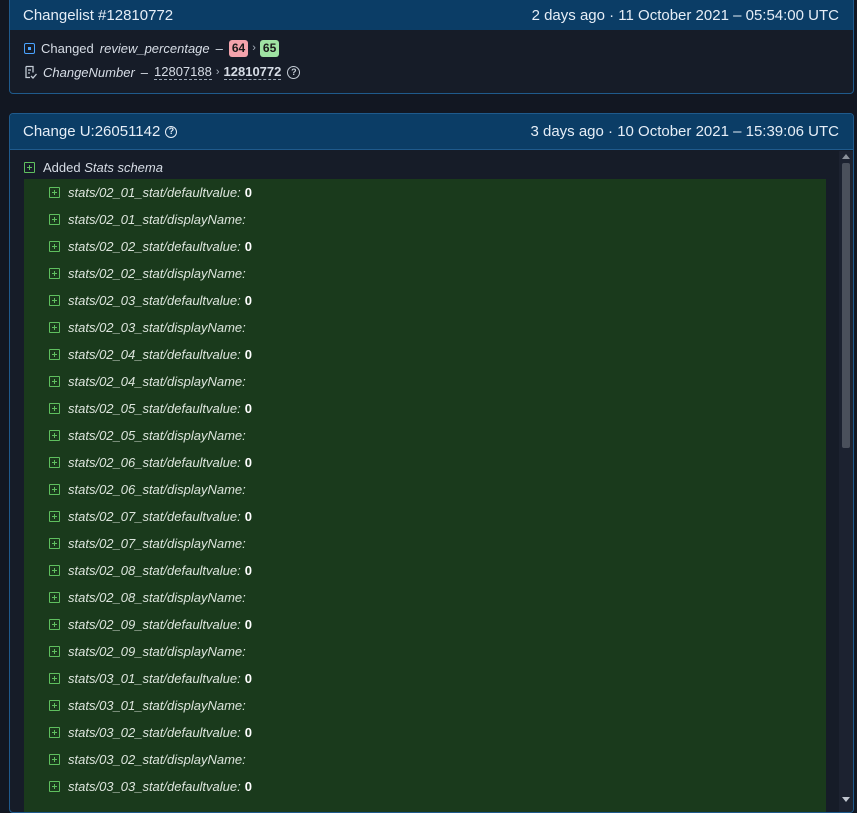 This screenshot has height=813, width=857. Describe the element at coordinates (157, 543) in the screenshot. I see `item-key: stats/02_07_stat/displayName:` at that location.